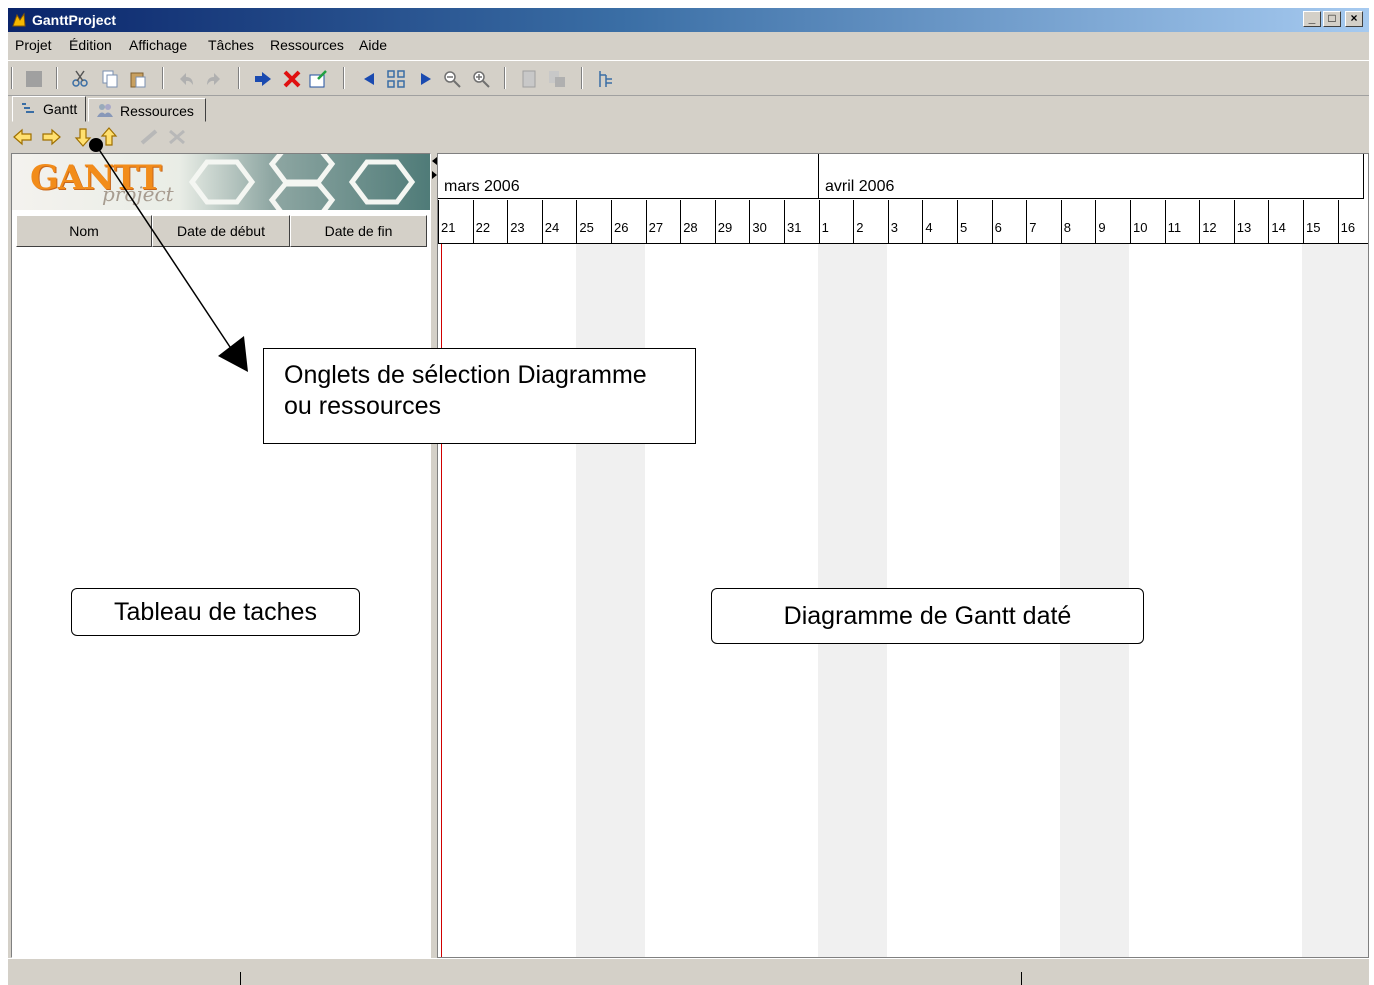 The width and height of the screenshot is (1374, 985). Describe the element at coordinates (74, 20) in the screenshot. I see `window-title: GanttProject` at that location.